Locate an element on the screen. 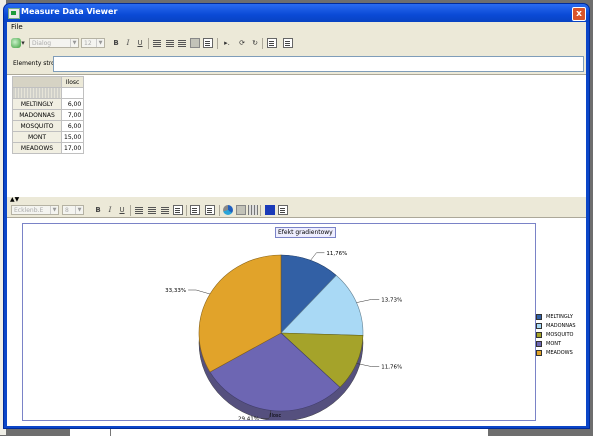 Image resolution: width=593 pixels, height=436 pixels. font-size-combo: 12 ▼ is located at coordinates (93, 43).